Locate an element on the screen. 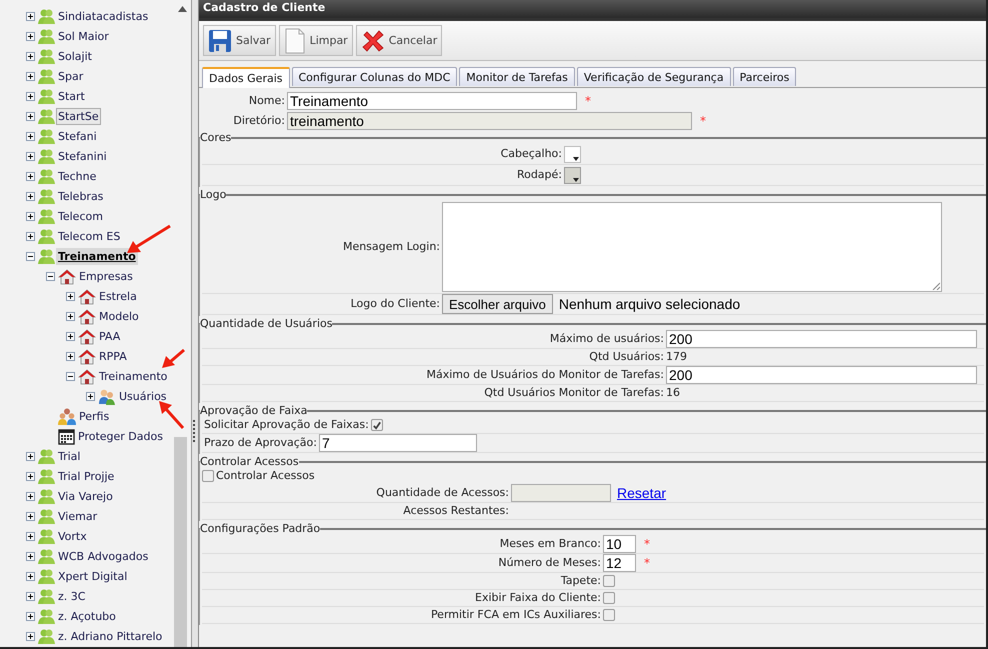  tab: Monitor de Tarefas is located at coordinates (517, 76).